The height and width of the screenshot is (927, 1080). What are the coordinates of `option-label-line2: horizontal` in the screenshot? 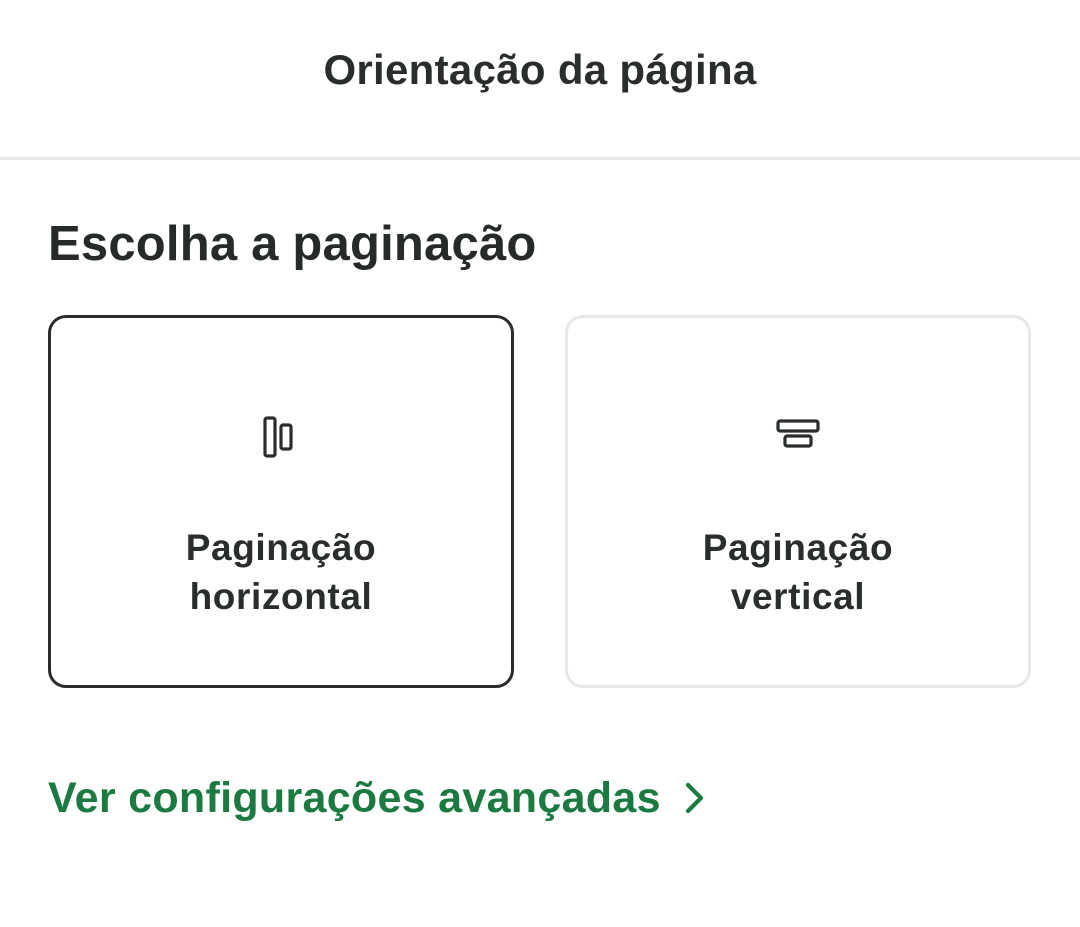 It's located at (281, 596).